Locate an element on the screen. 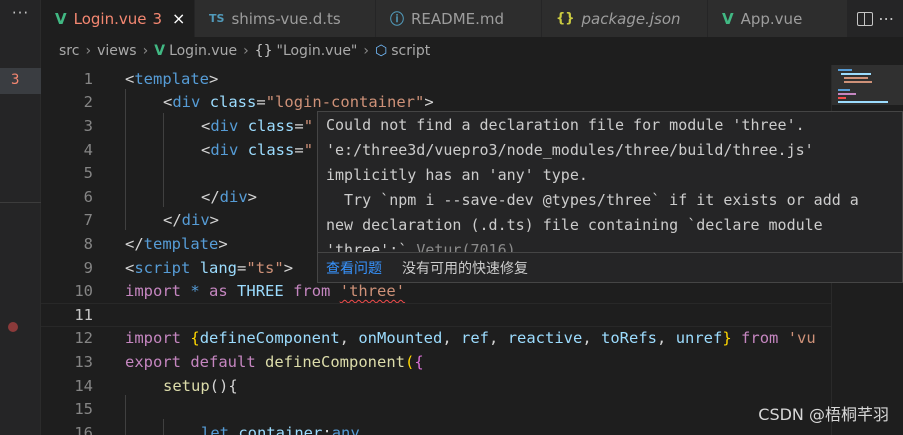 The height and width of the screenshot is (435, 903). error-highlight is located at coordinates (20, 81).